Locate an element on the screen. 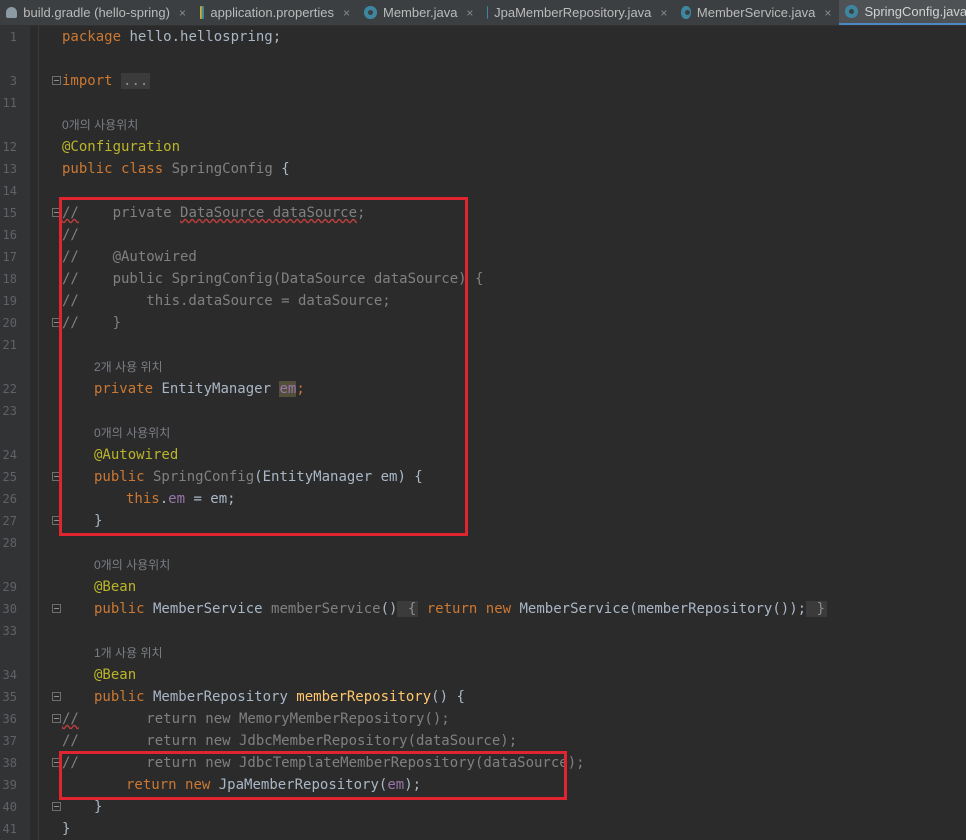  tab-spring-config: SpringConfig.java is located at coordinates (902, 12).